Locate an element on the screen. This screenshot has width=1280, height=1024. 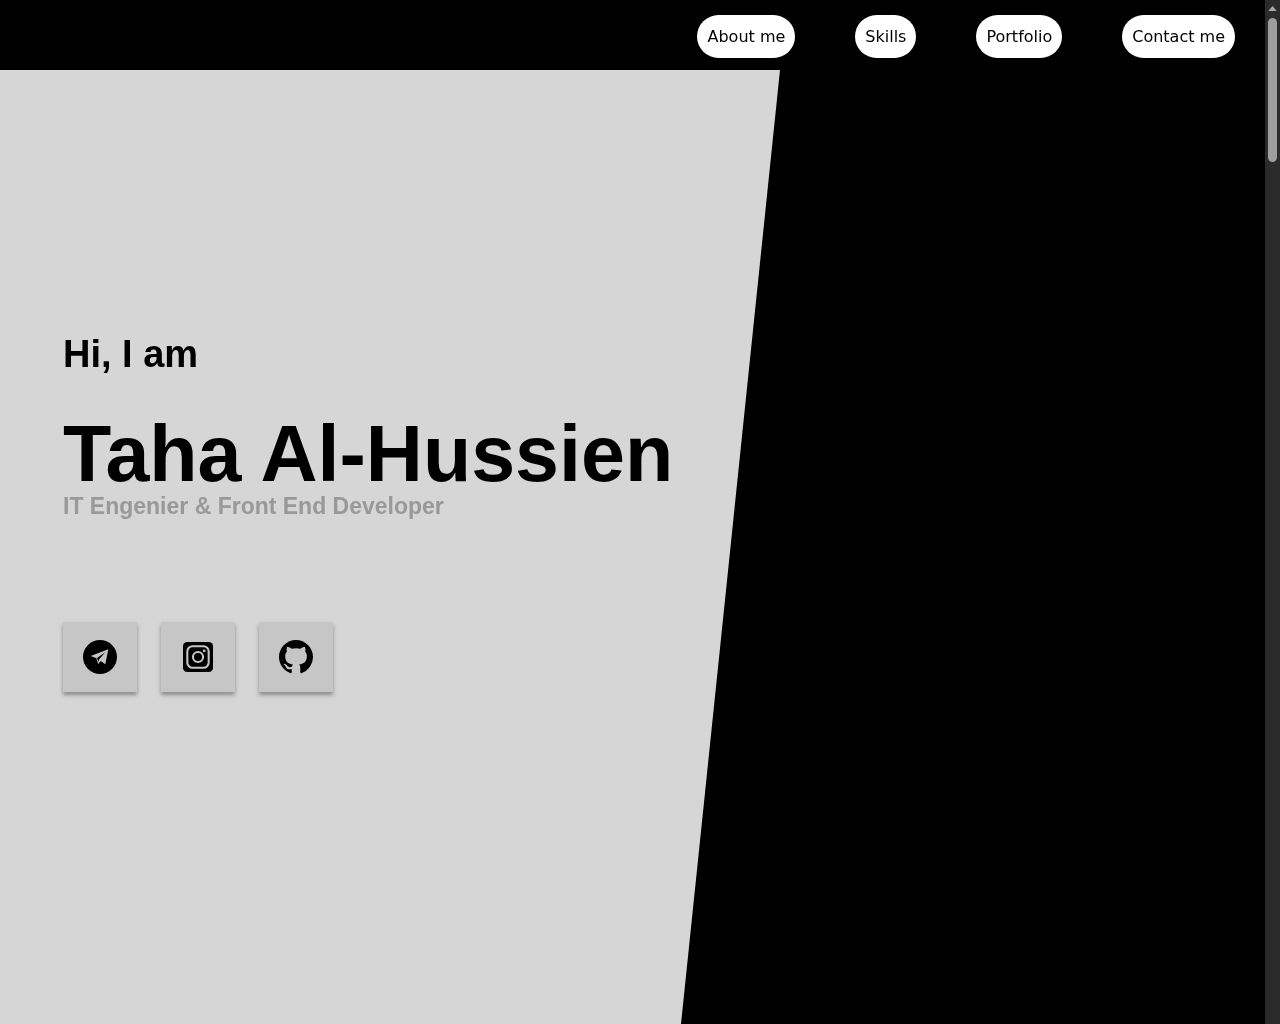
octocat-icon is located at coordinates (296, 657).